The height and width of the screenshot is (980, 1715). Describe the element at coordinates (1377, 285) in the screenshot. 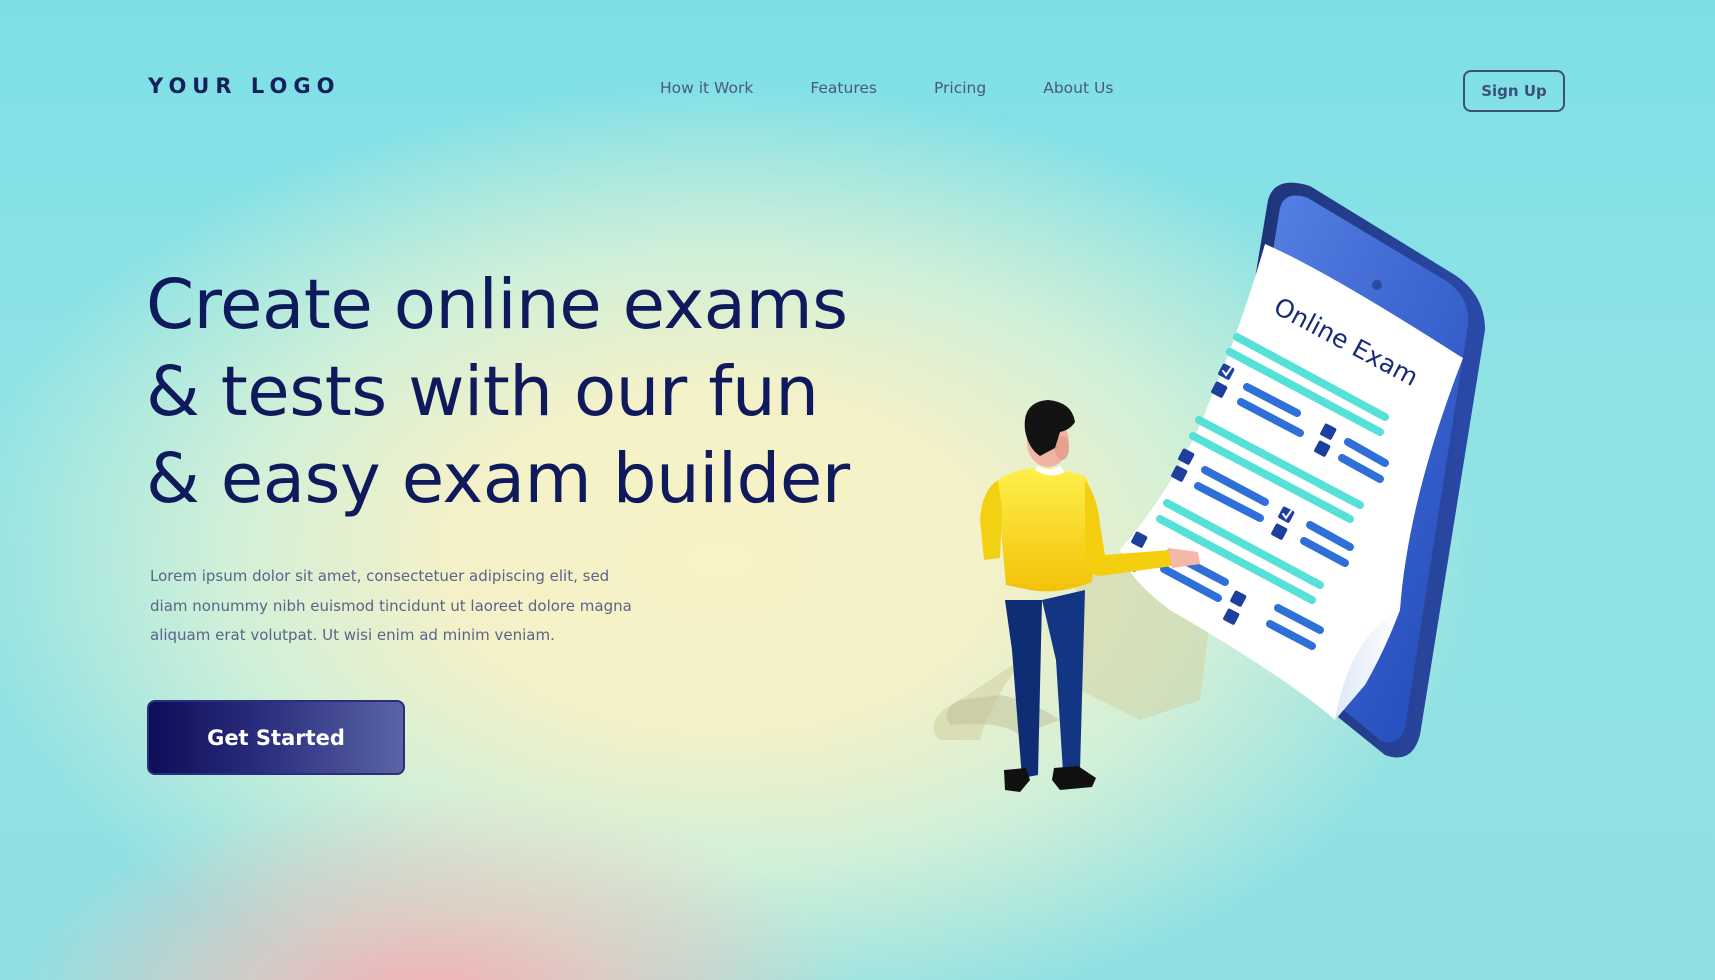

I see `camera-icon` at that location.